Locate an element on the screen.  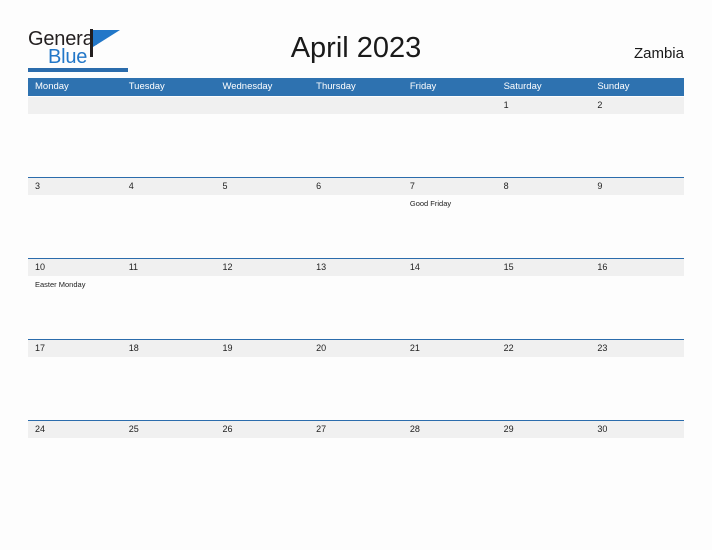
day-number: 6 is located at coordinates (319, 186).